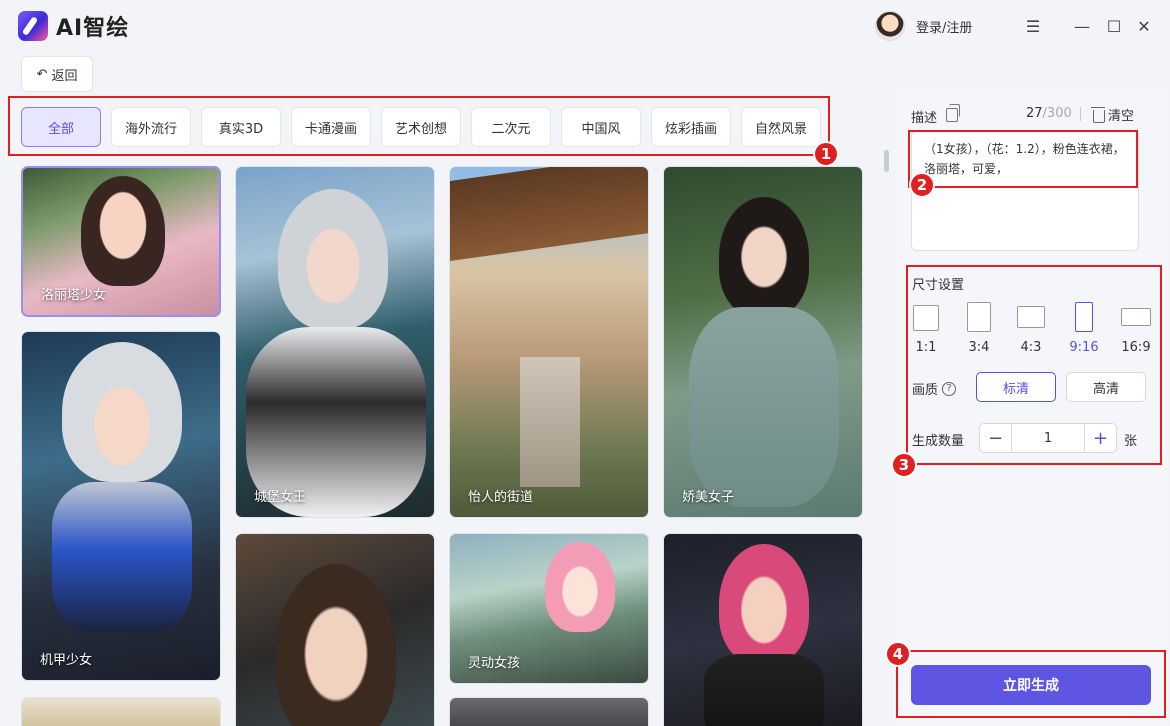  Describe the element at coordinates (763, 342) in the screenshot. I see `gallery-card-beauty: 娇美女子` at that location.